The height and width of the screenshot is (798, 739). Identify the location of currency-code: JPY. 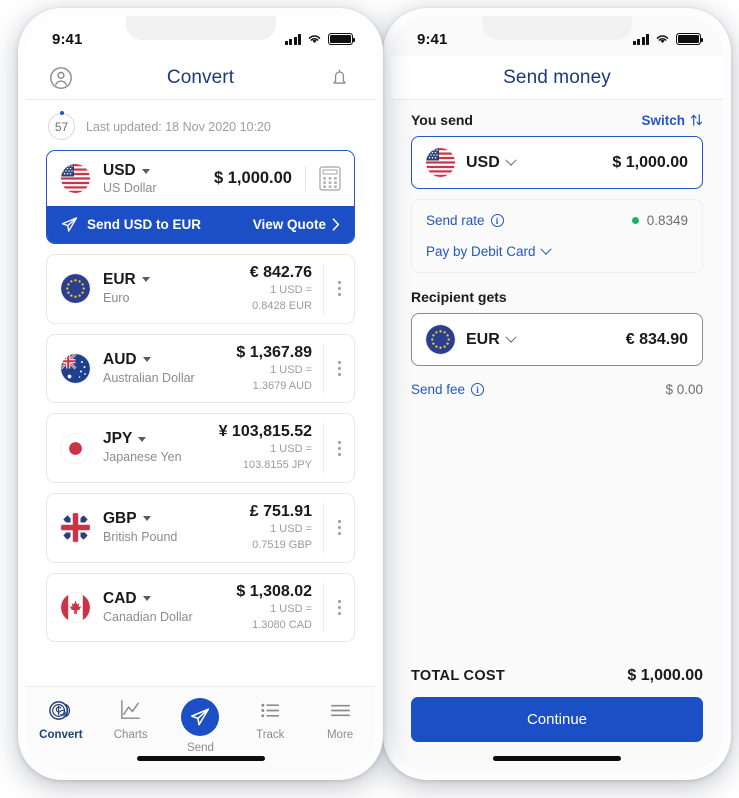
(142, 439).